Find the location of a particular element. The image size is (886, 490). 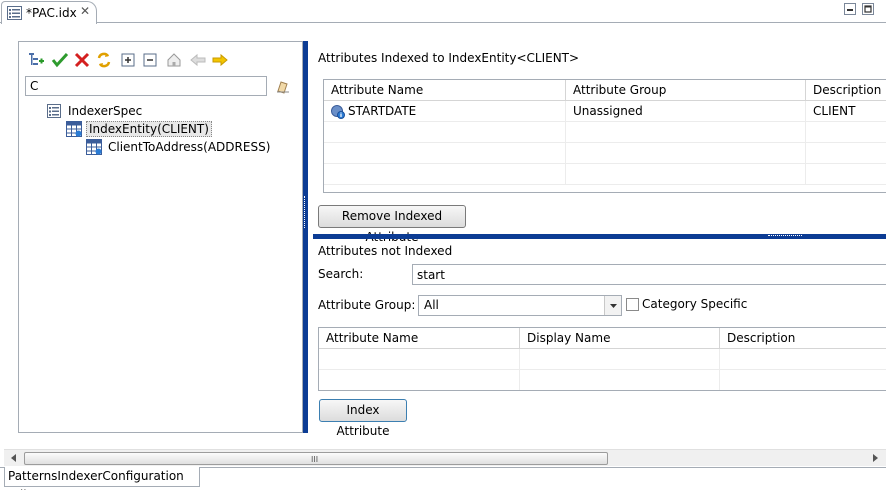

forward-icon is located at coordinates (220, 60).